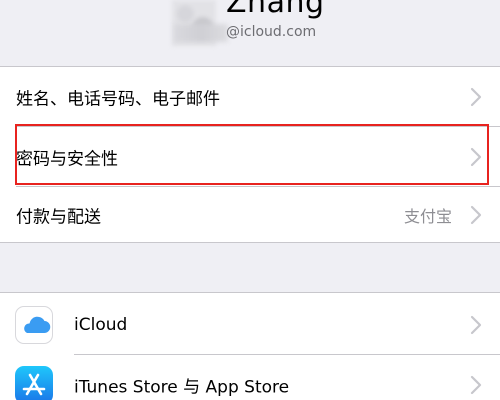 The image size is (500, 400). Describe the element at coordinates (201, 33) in the screenshot. I see `email-redaction` at that location.